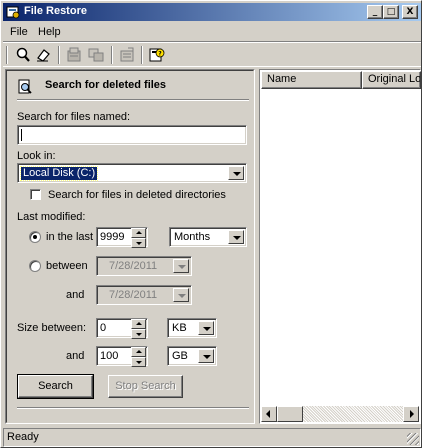  What do you see at coordinates (391, 80) in the screenshot?
I see `column-header-original-location: Original Loc` at bounding box center [391, 80].